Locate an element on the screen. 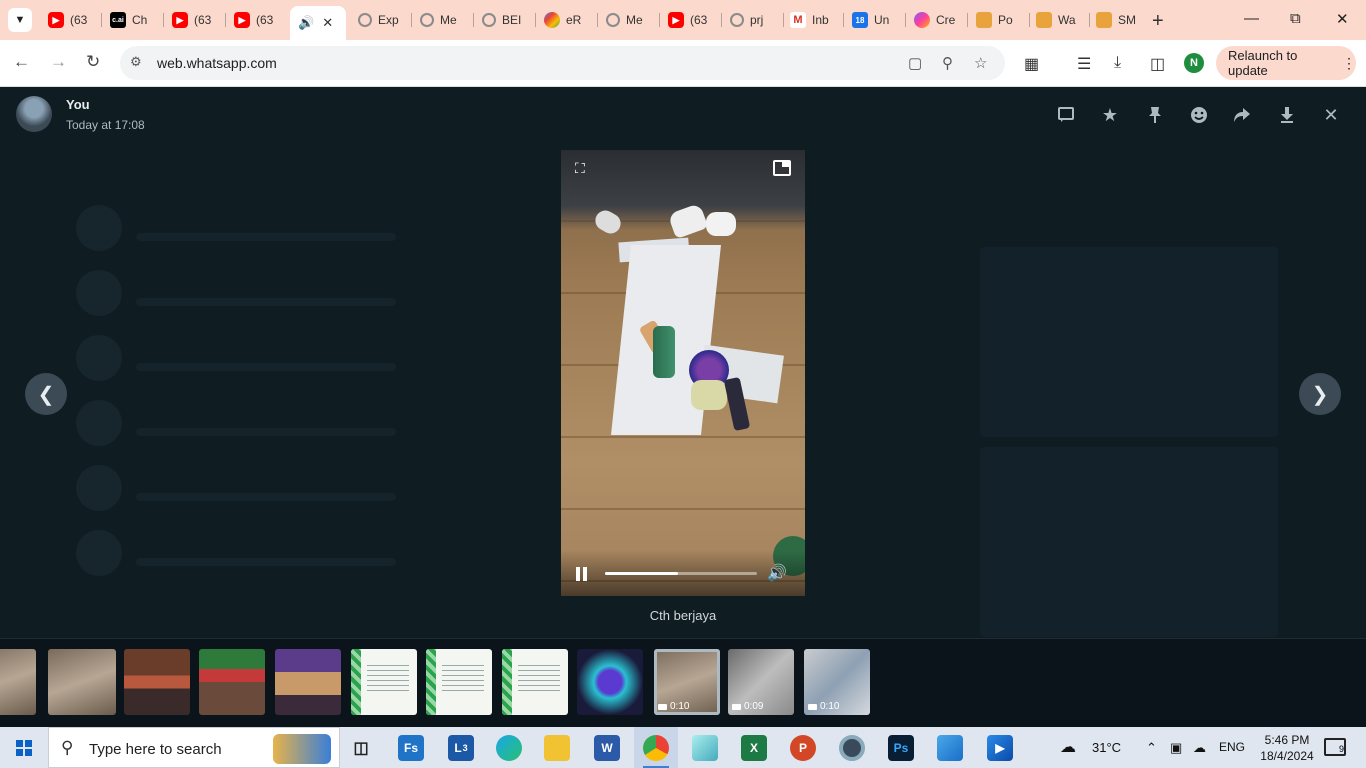 The width and height of the screenshot is (1366, 768). fs-icon: Fs is located at coordinates (411, 748).